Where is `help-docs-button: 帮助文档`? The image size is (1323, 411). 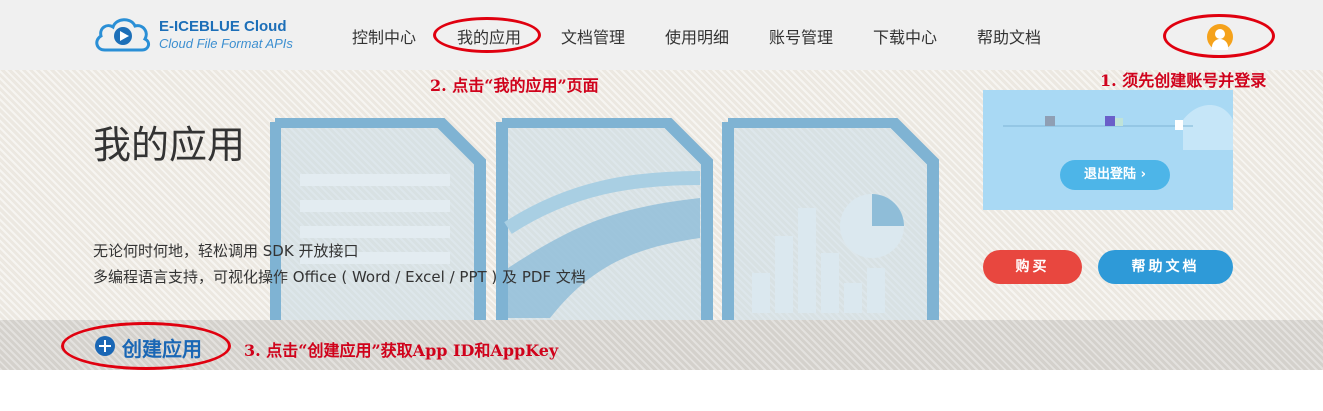
help-docs-button: 帮助文档 is located at coordinates (1165, 267).